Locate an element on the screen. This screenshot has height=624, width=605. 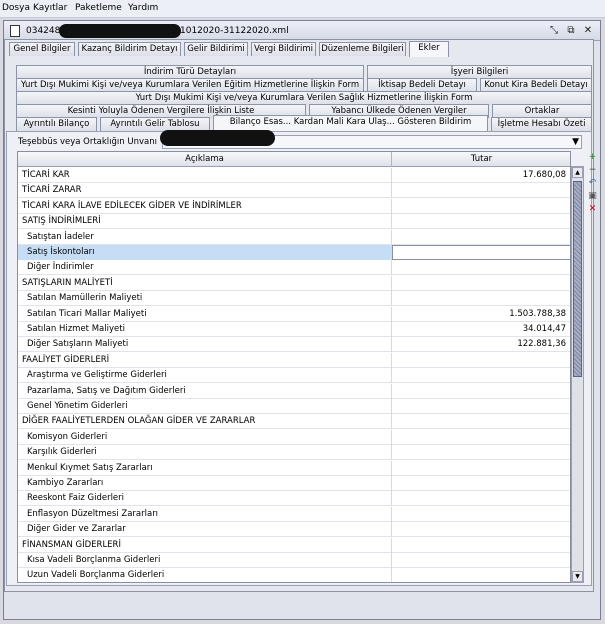
tab-kazanc-bildirim-detayi: Kazanç Bildirim Detayı is located at coordinates (129, 49).